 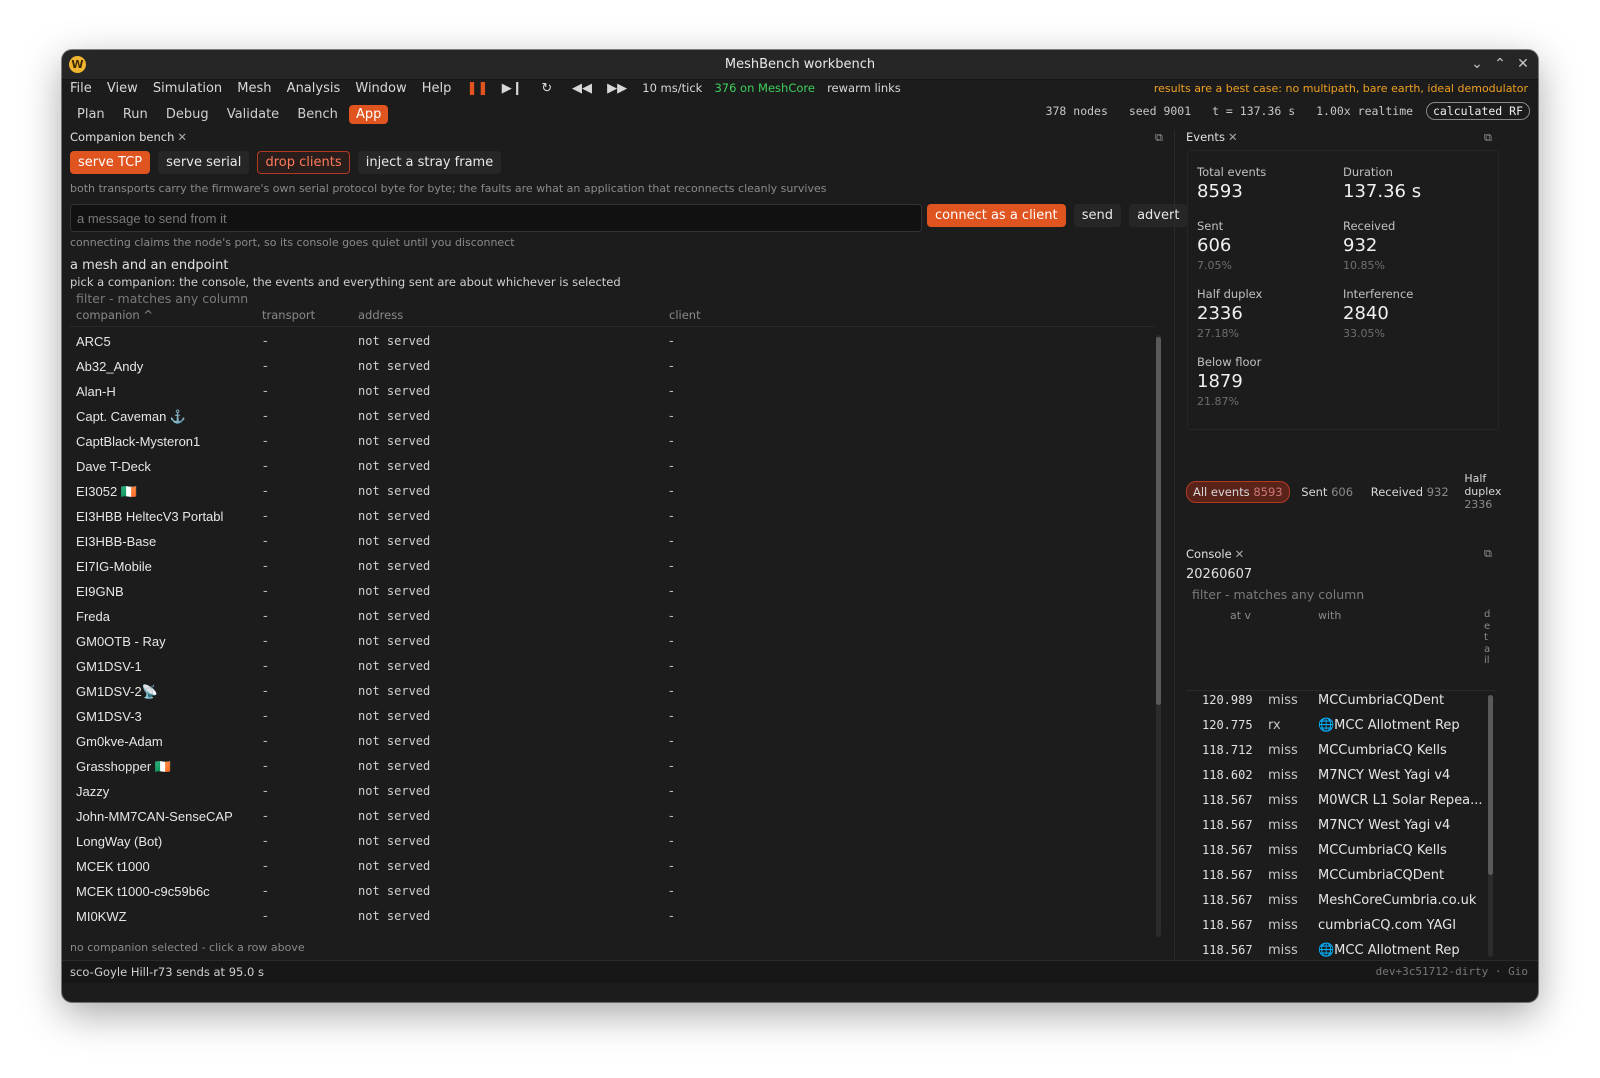 I want to click on table-row: GM0OTB - Ray - not served -, so click(x=610, y=642).